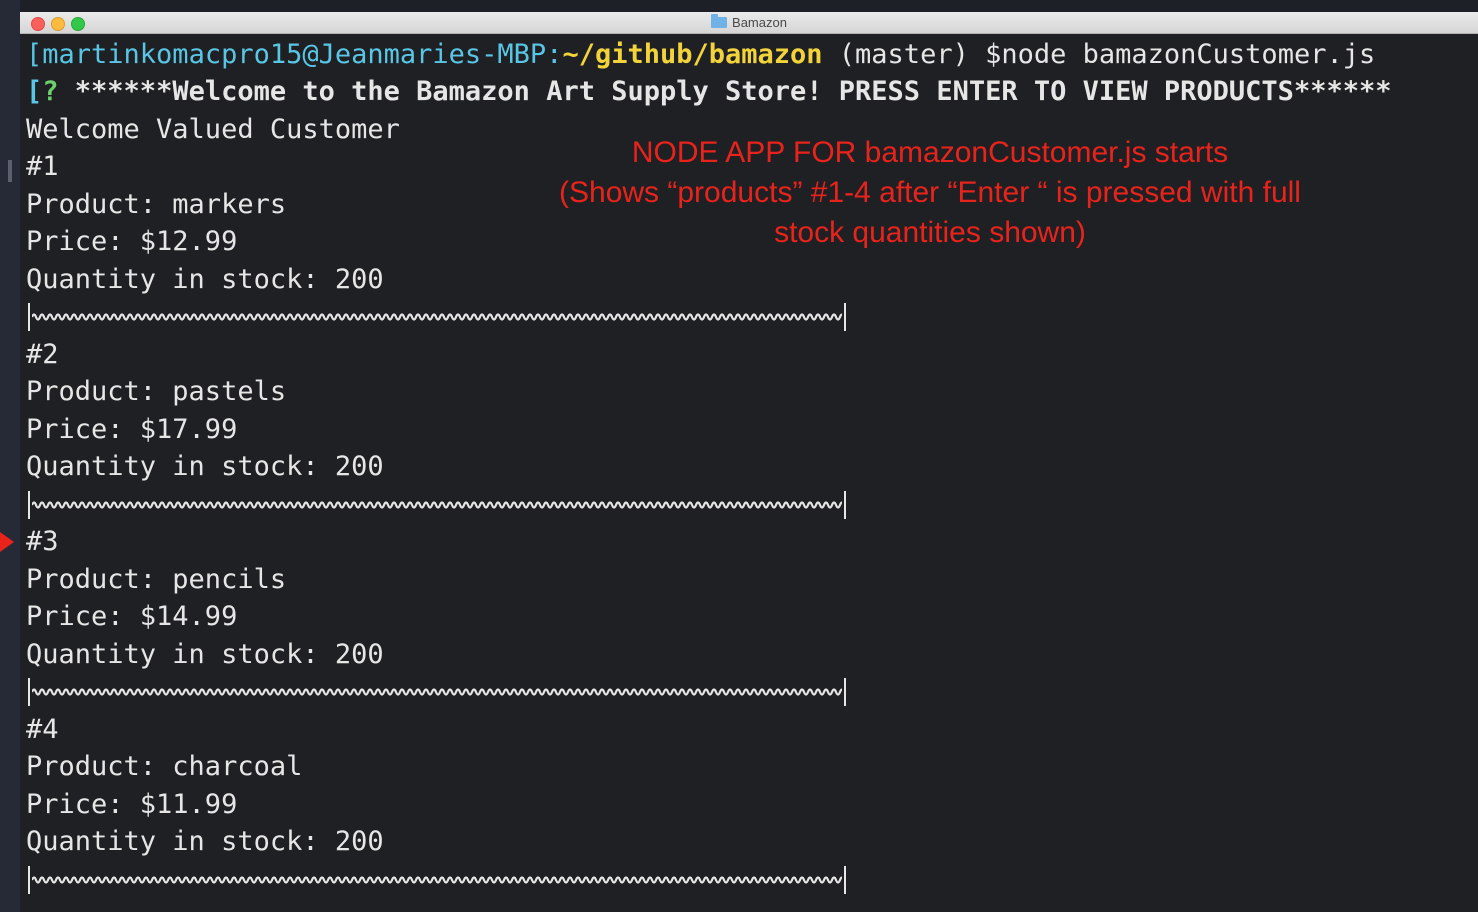 This screenshot has width=1478, height=912. Describe the element at coordinates (42, 354) in the screenshot. I see `product-number: #2` at that location.